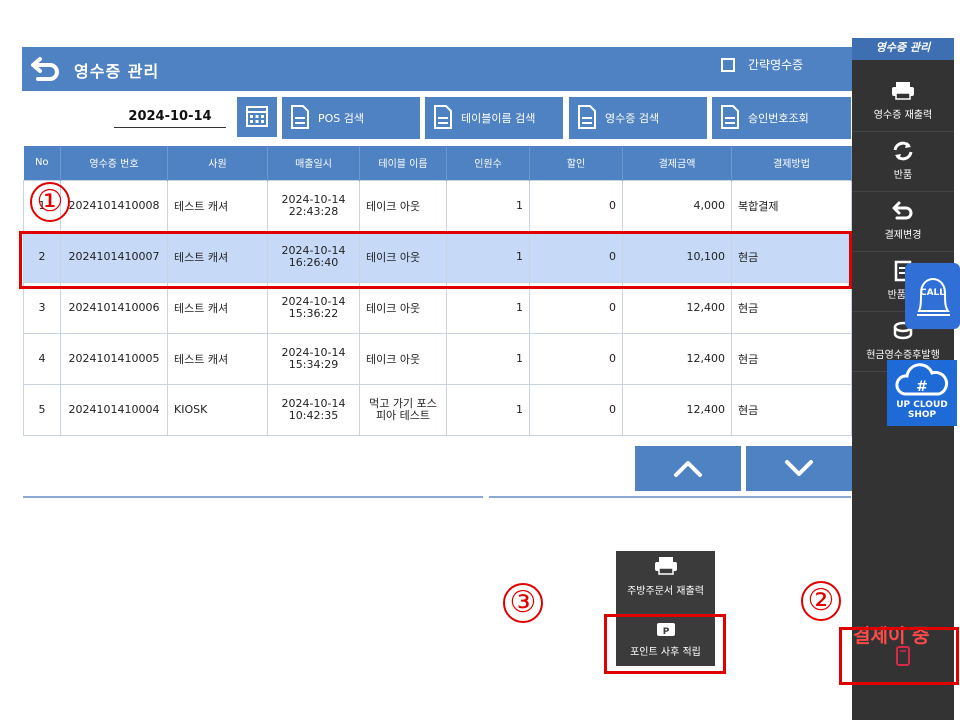  I want to click on approval-number-search-button: 승인번호조회, so click(781, 118).